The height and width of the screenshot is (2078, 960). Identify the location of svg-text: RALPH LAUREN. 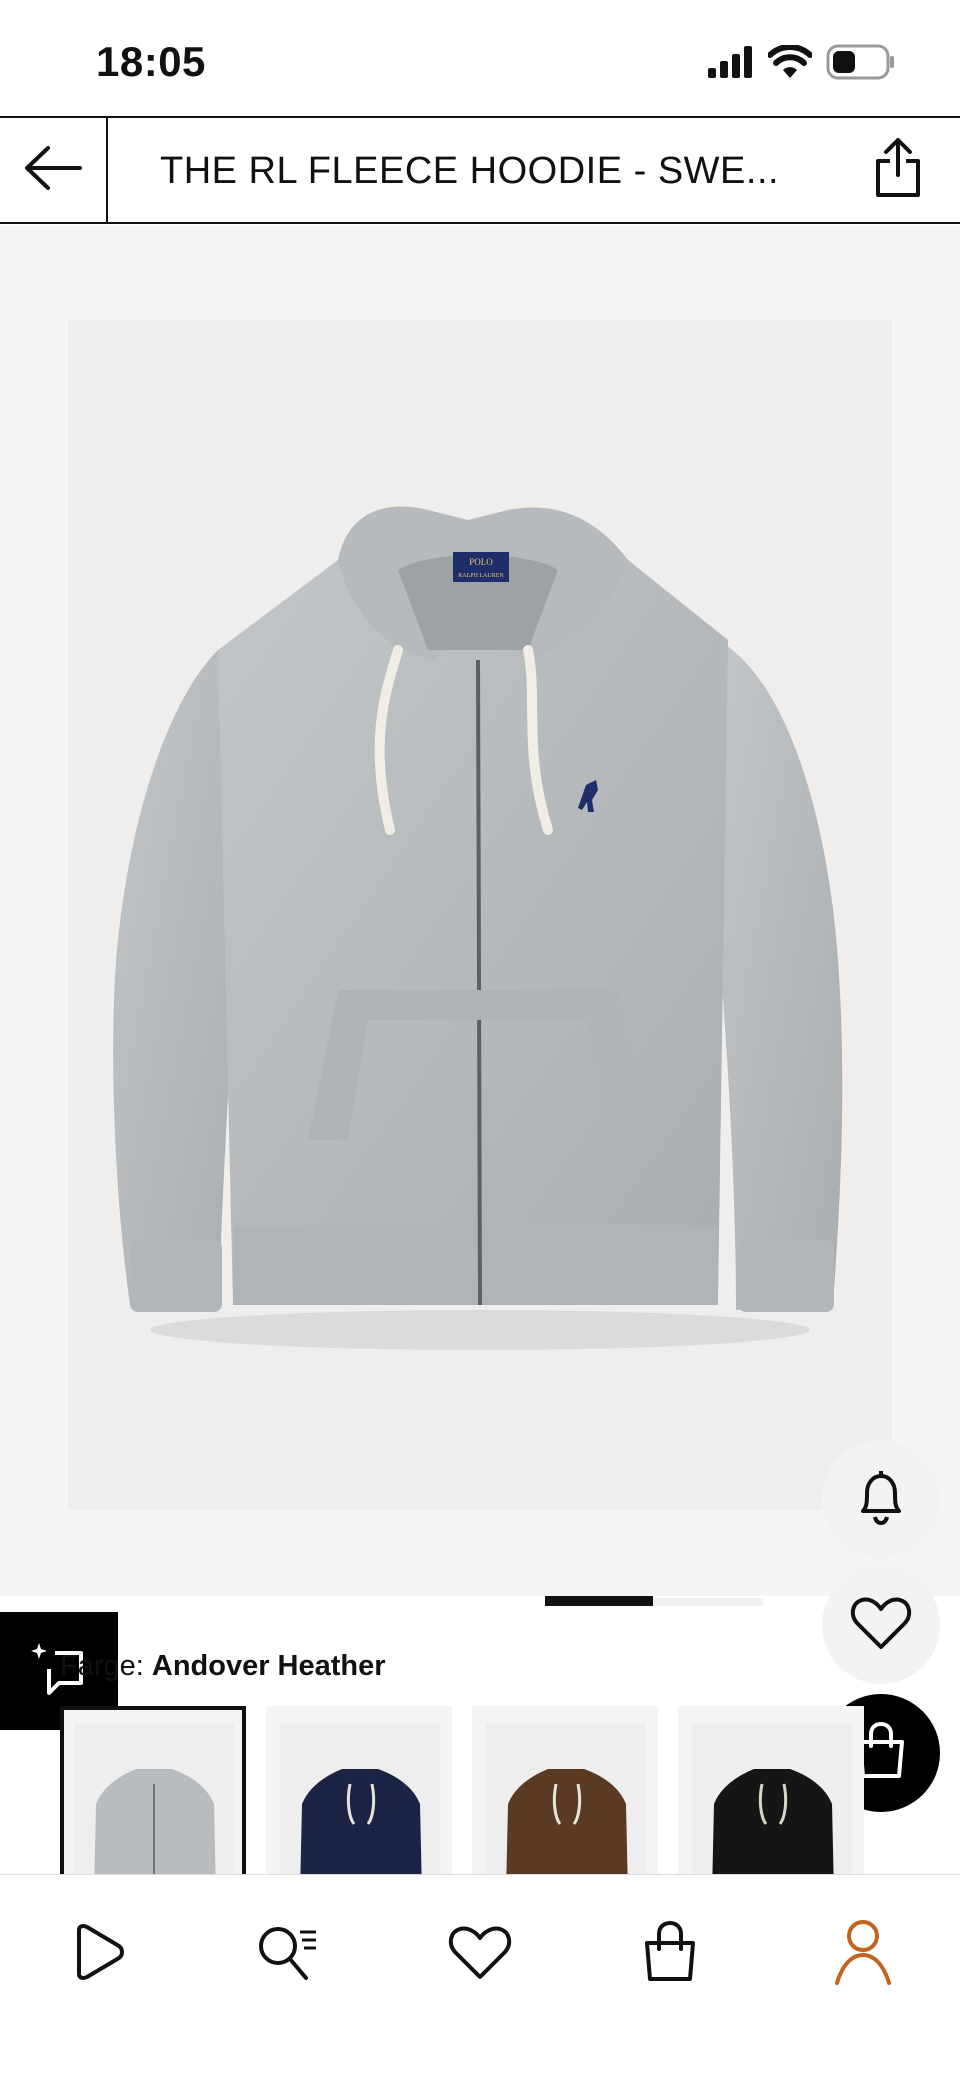
(481, 576).